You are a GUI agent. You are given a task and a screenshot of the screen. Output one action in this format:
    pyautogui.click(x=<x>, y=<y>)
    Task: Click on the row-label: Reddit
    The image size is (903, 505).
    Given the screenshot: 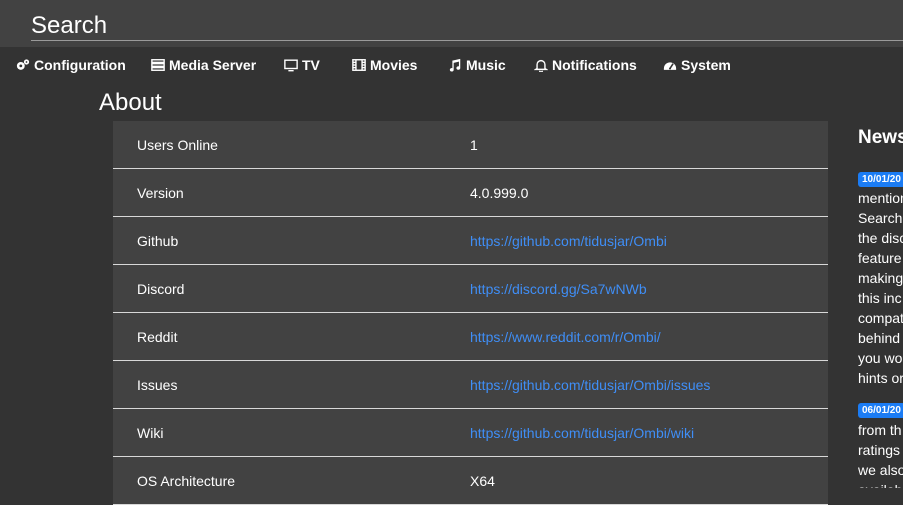 What is the action you would take?
    pyautogui.click(x=157, y=337)
    